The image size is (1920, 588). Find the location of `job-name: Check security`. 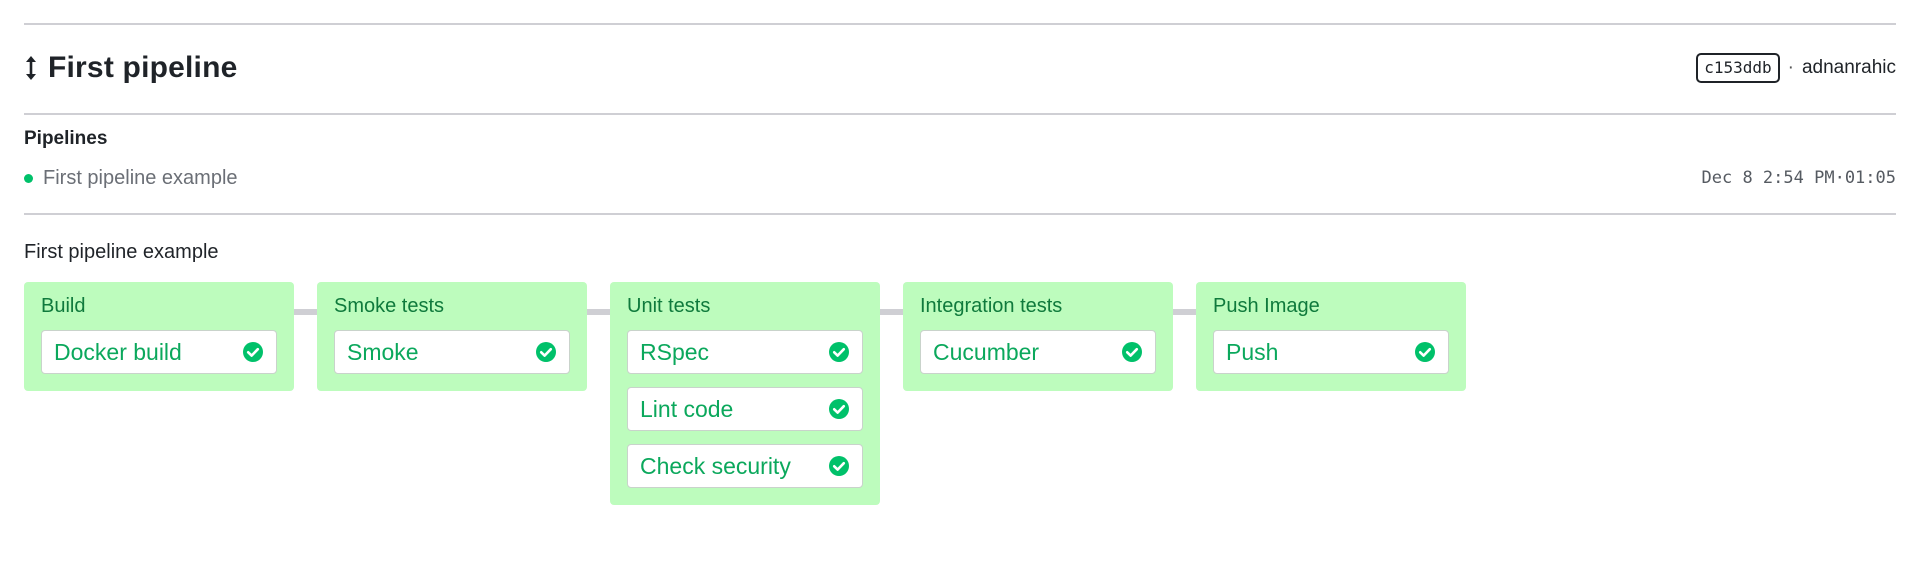

job-name: Check security is located at coordinates (715, 465).